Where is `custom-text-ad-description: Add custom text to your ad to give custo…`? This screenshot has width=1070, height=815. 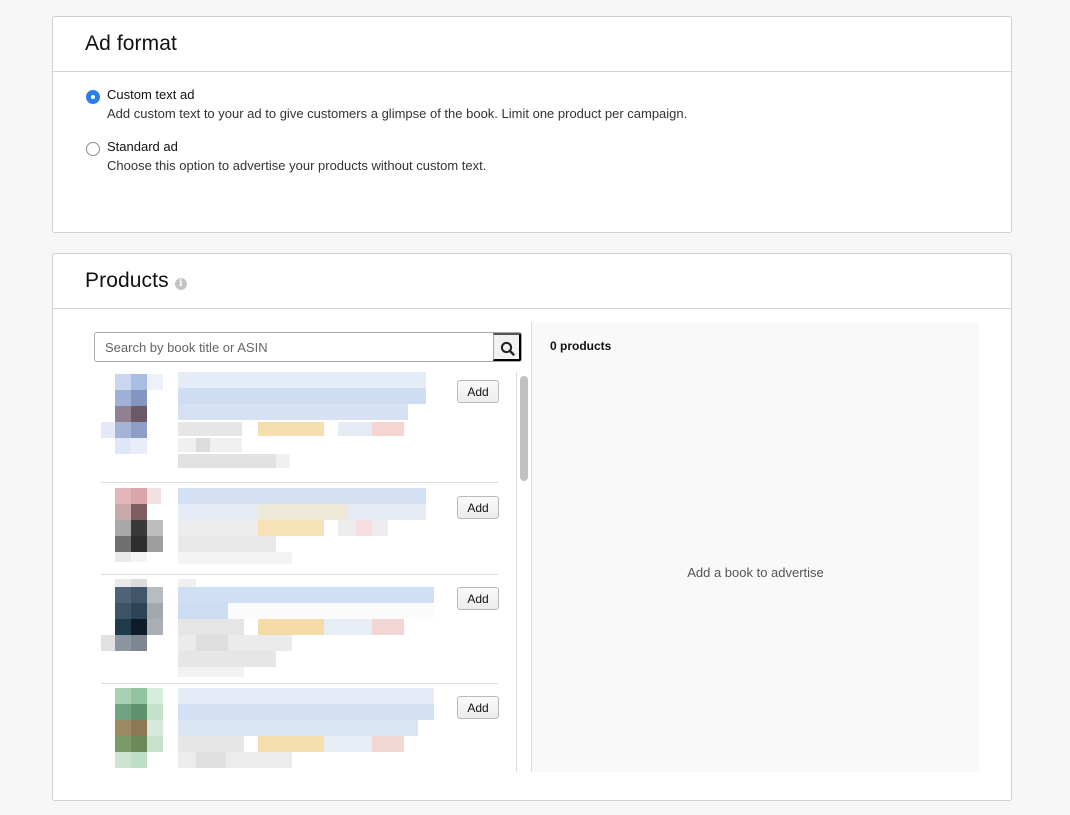
custom-text-ad-description: Add custom text to your ad to give custo… is located at coordinates (397, 113).